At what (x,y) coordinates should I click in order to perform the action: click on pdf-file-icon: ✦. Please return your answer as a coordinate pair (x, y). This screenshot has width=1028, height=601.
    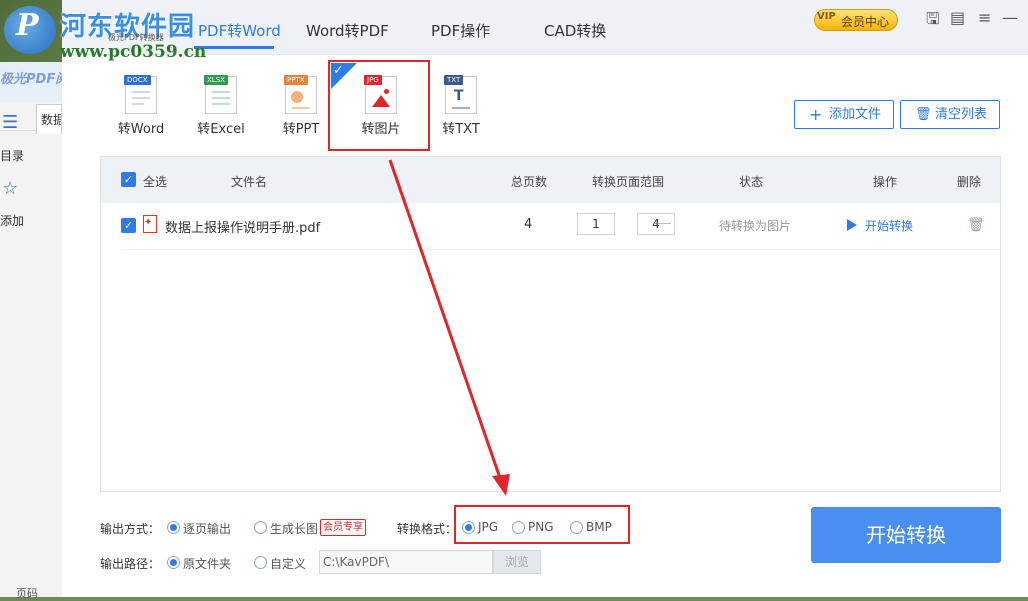
    Looking at the image, I should click on (150, 224).